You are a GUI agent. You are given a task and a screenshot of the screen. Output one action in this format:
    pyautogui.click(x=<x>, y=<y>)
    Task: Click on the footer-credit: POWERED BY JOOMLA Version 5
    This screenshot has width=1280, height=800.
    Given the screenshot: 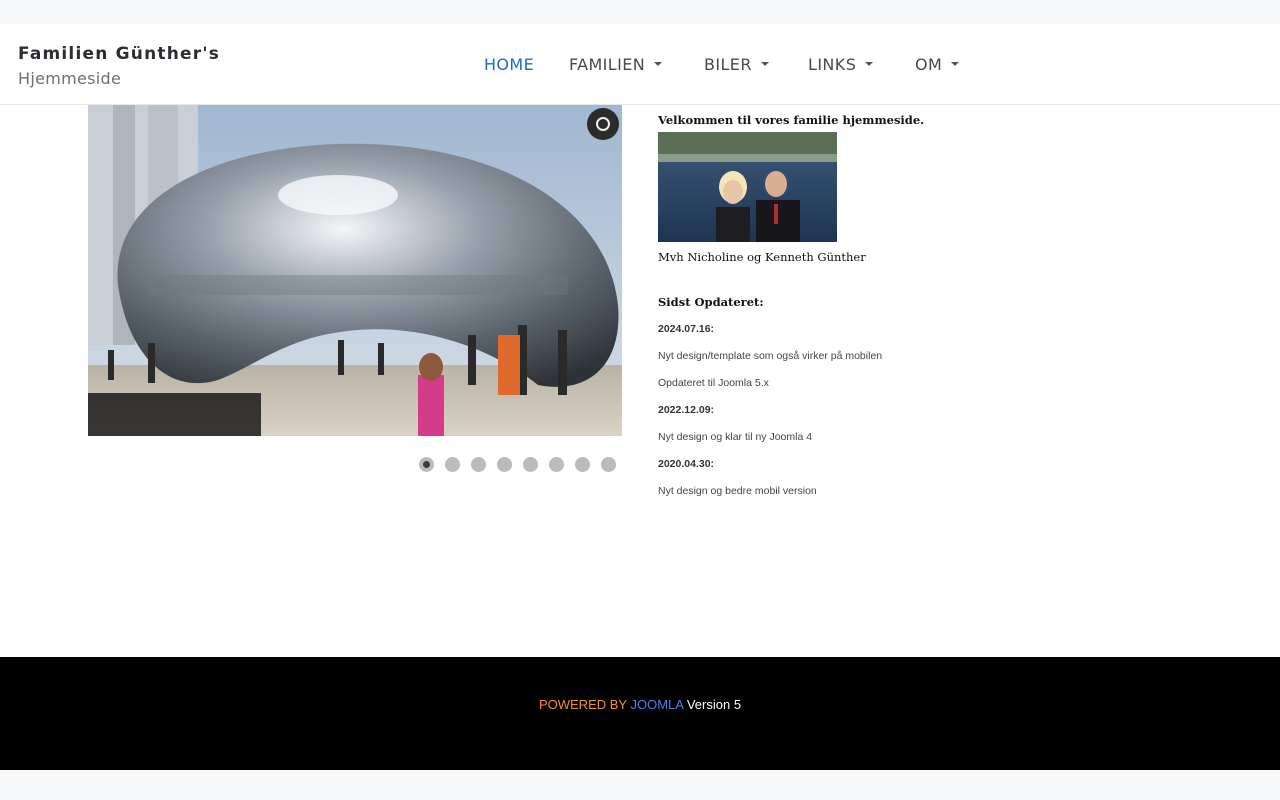 What is the action you would take?
    pyautogui.click(x=640, y=704)
    